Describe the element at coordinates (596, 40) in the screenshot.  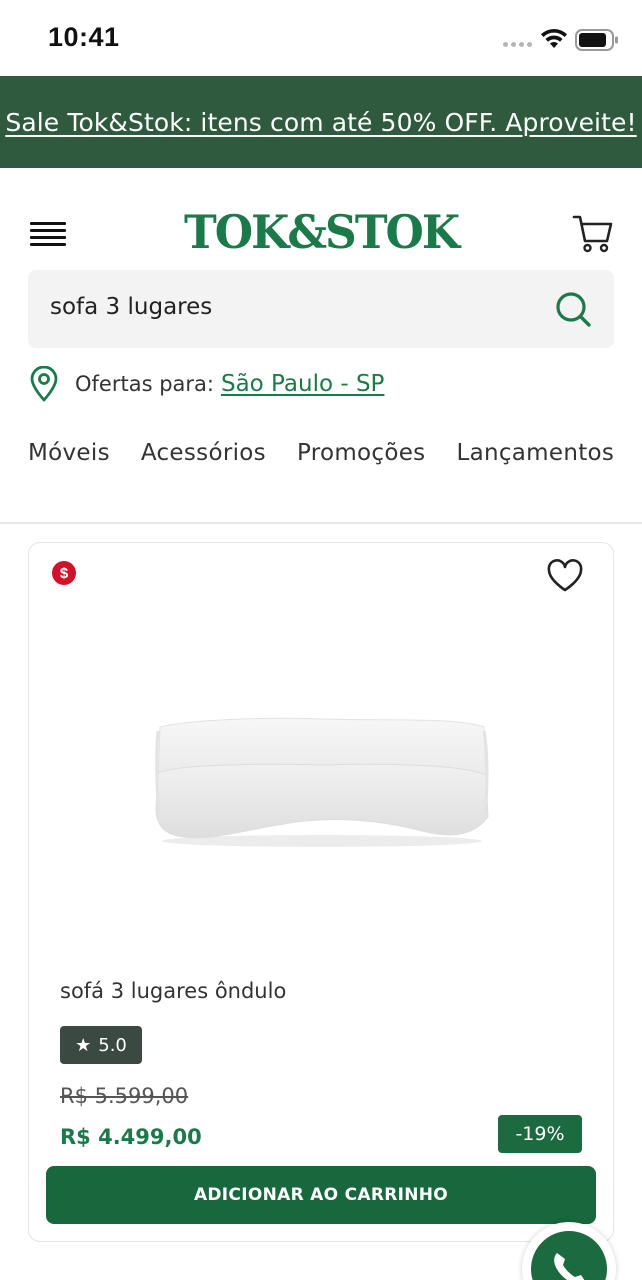
I see `battery-icon` at that location.